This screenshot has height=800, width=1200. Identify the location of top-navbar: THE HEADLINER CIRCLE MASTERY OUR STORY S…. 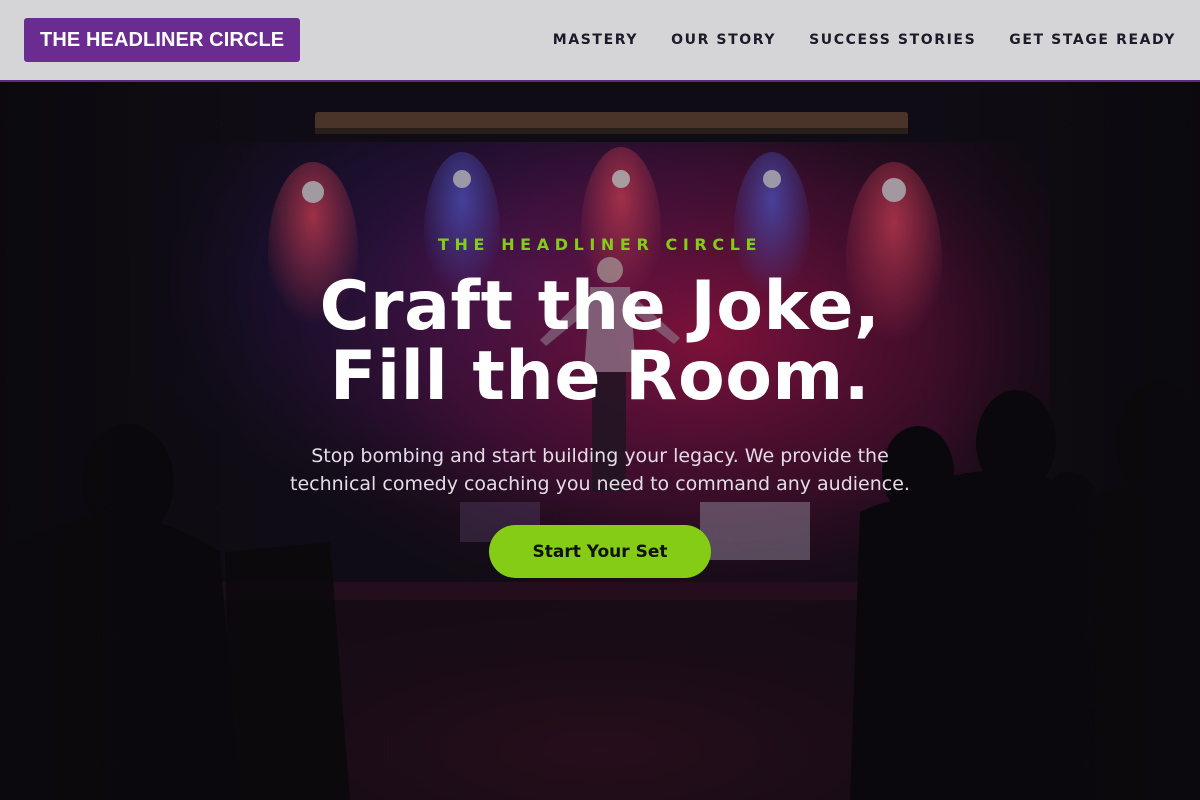
(600, 41).